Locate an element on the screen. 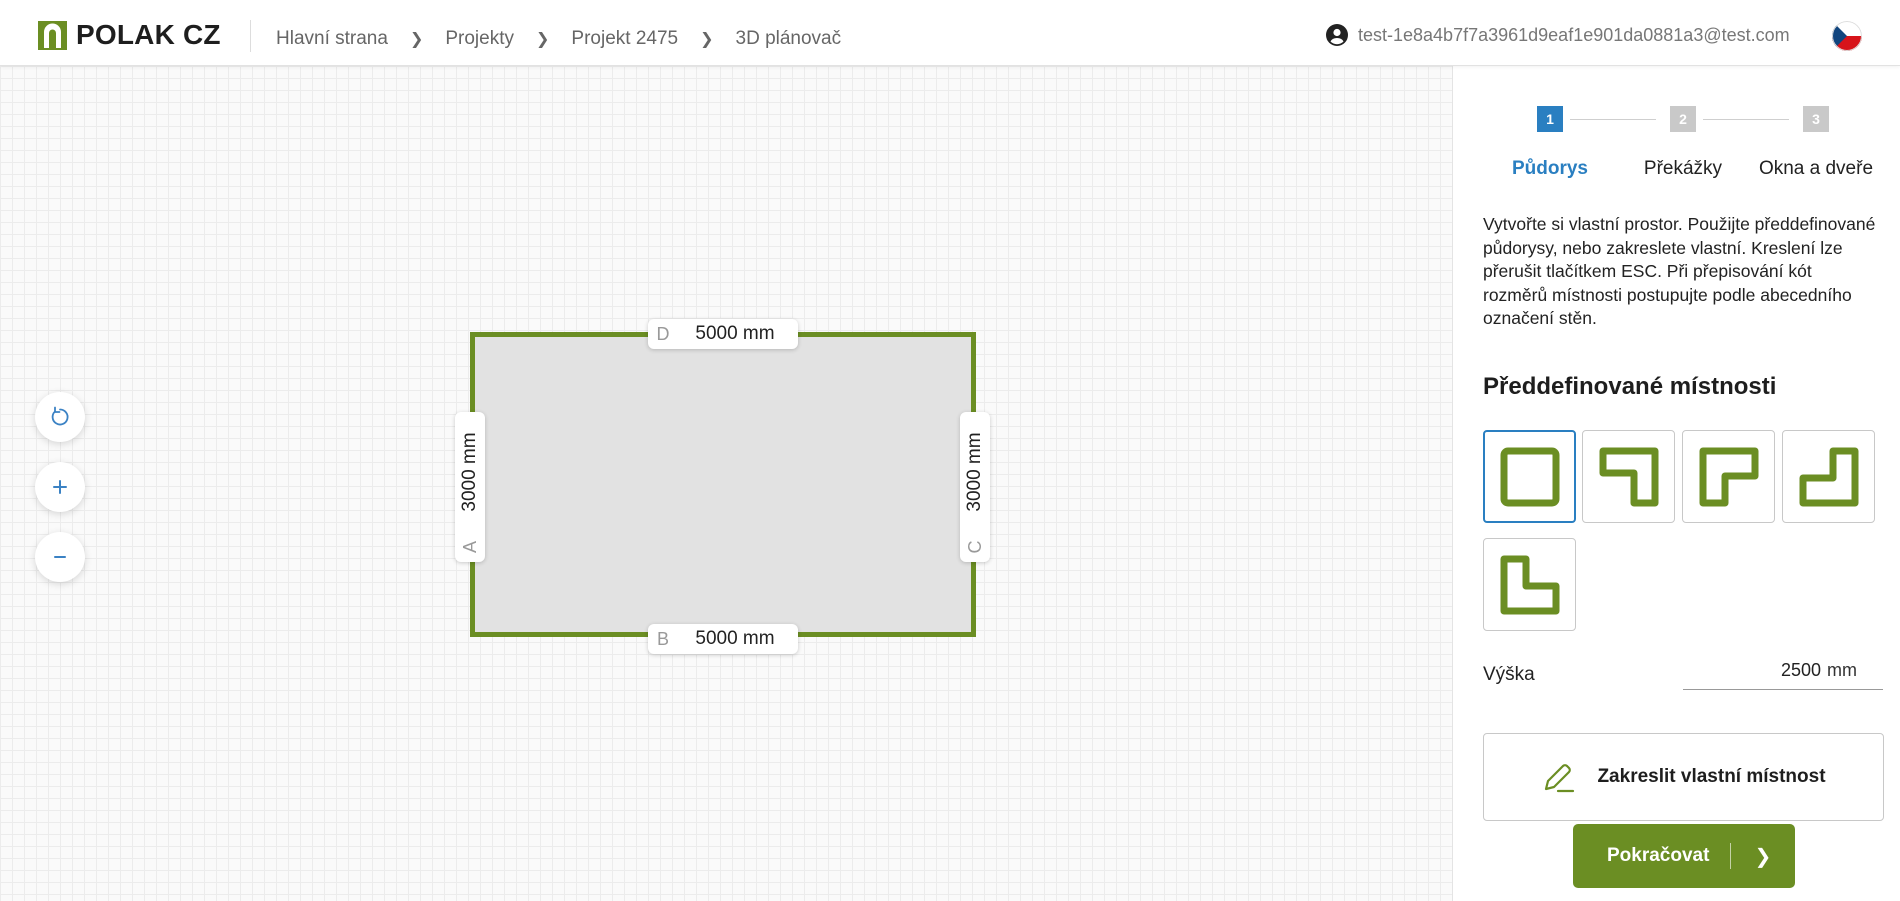 This screenshot has height=901, width=1900. breadcrumb-home: Hlavní strana is located at coordinates (332, 39).